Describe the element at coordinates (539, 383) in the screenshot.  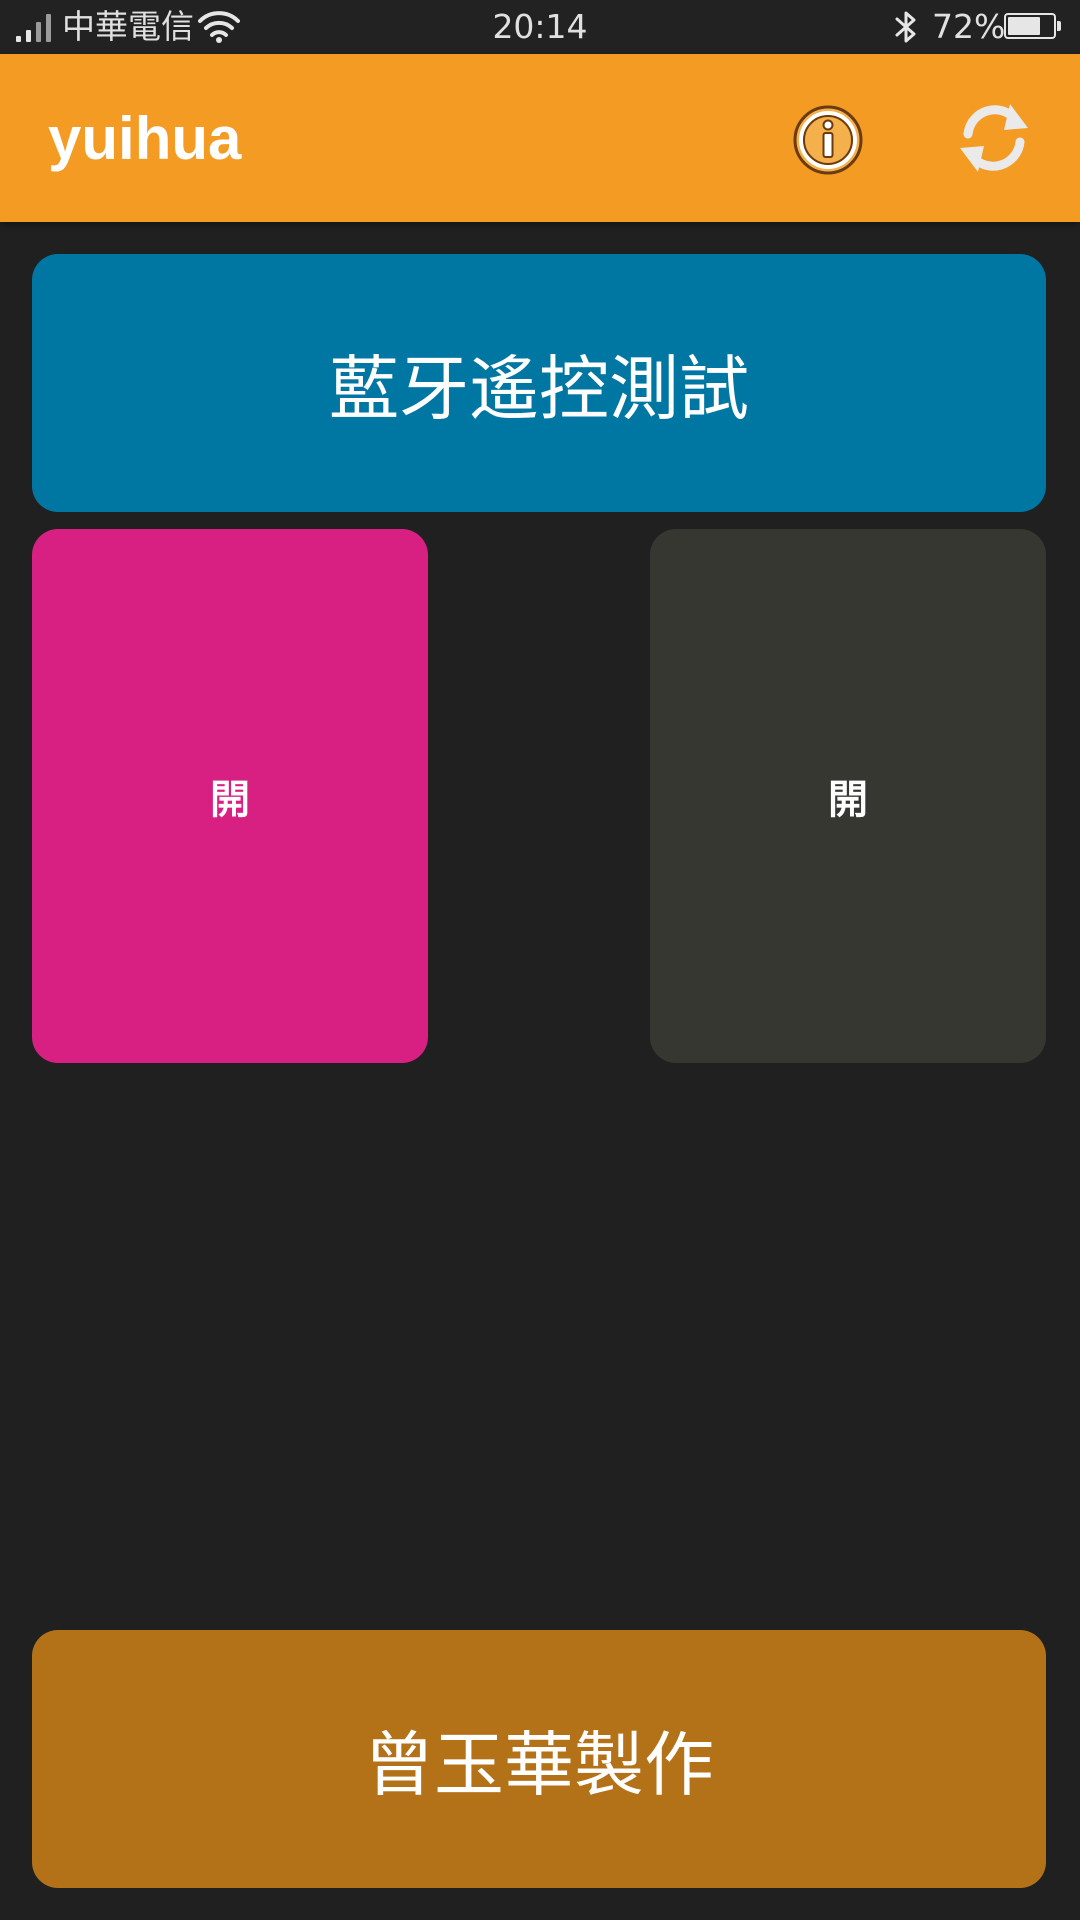
I see `bluetooth-remote-test-button: 藍牙遙控測試` at that location.